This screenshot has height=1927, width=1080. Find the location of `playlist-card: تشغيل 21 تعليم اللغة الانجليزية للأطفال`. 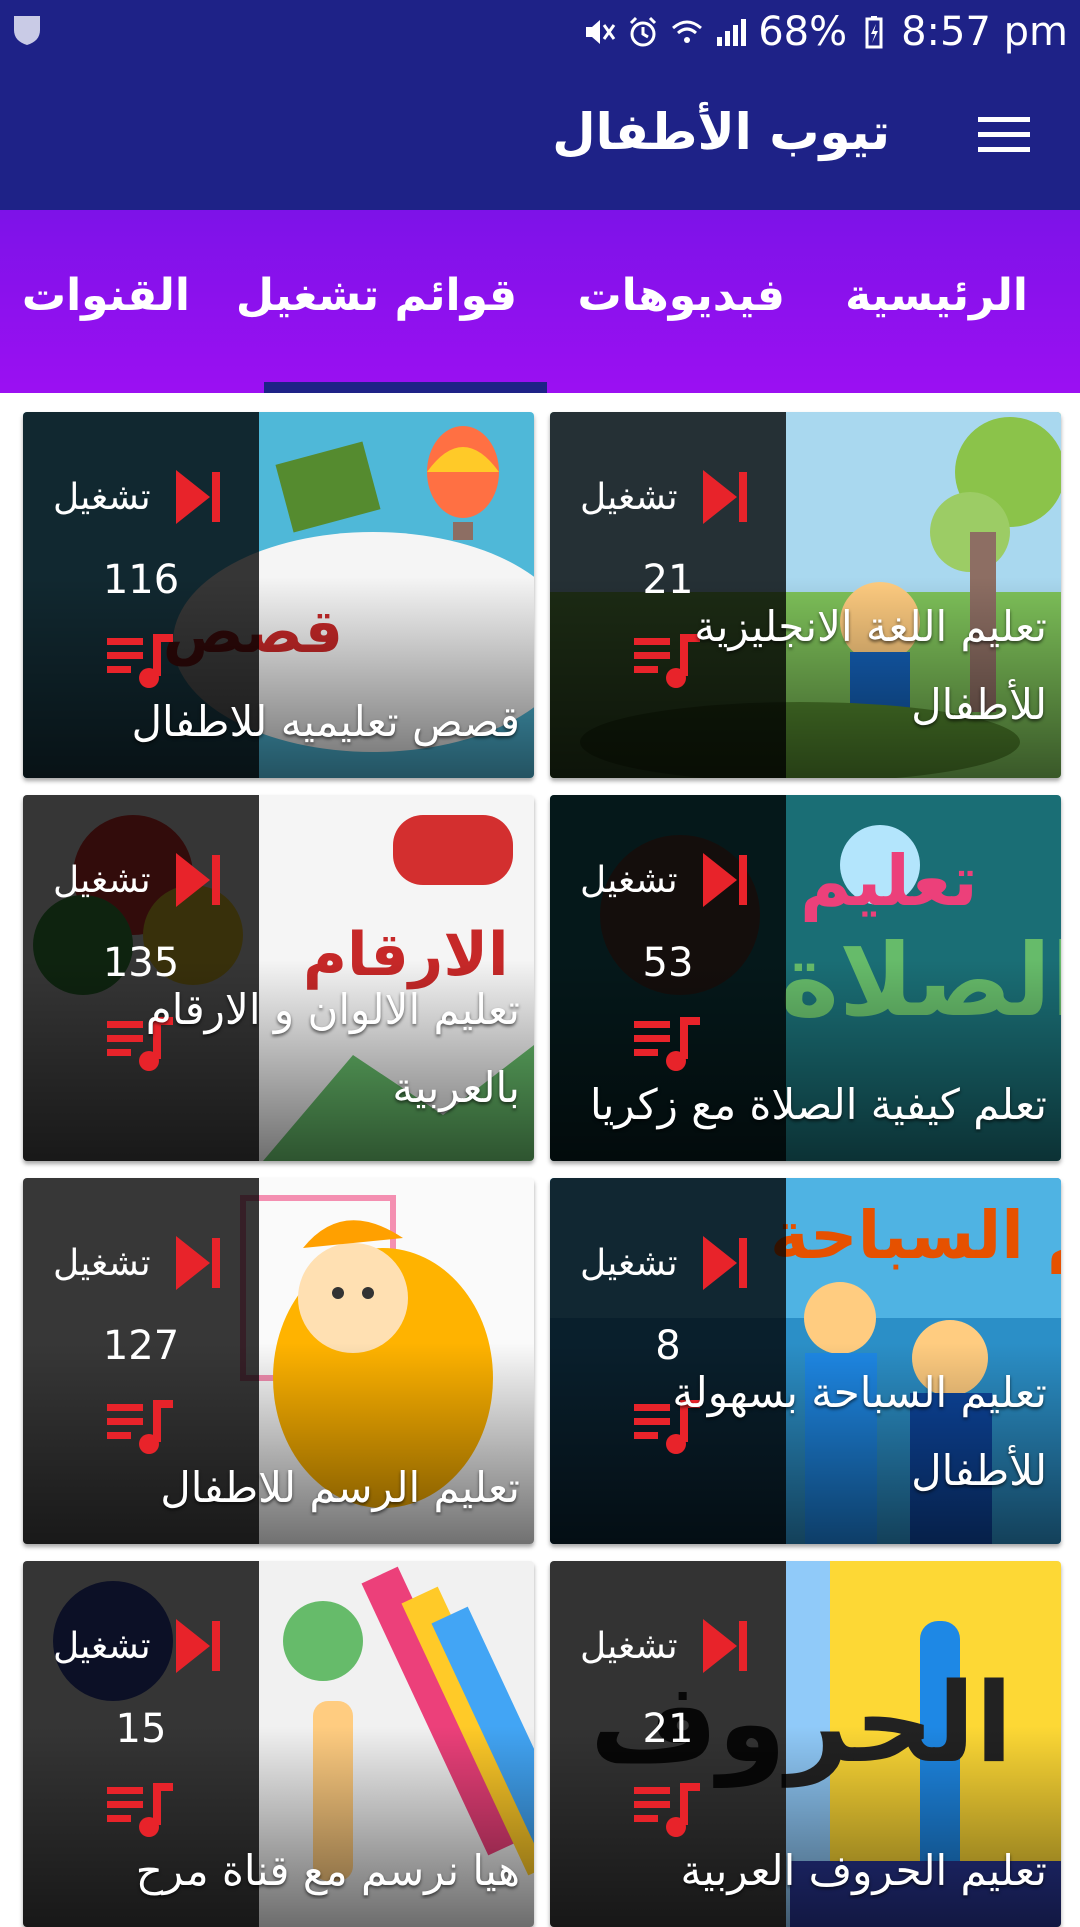

playlist-card: تشغيل 21 تعليم اللغة الانجليزية للأطفال is located at coordinates (805, 595).